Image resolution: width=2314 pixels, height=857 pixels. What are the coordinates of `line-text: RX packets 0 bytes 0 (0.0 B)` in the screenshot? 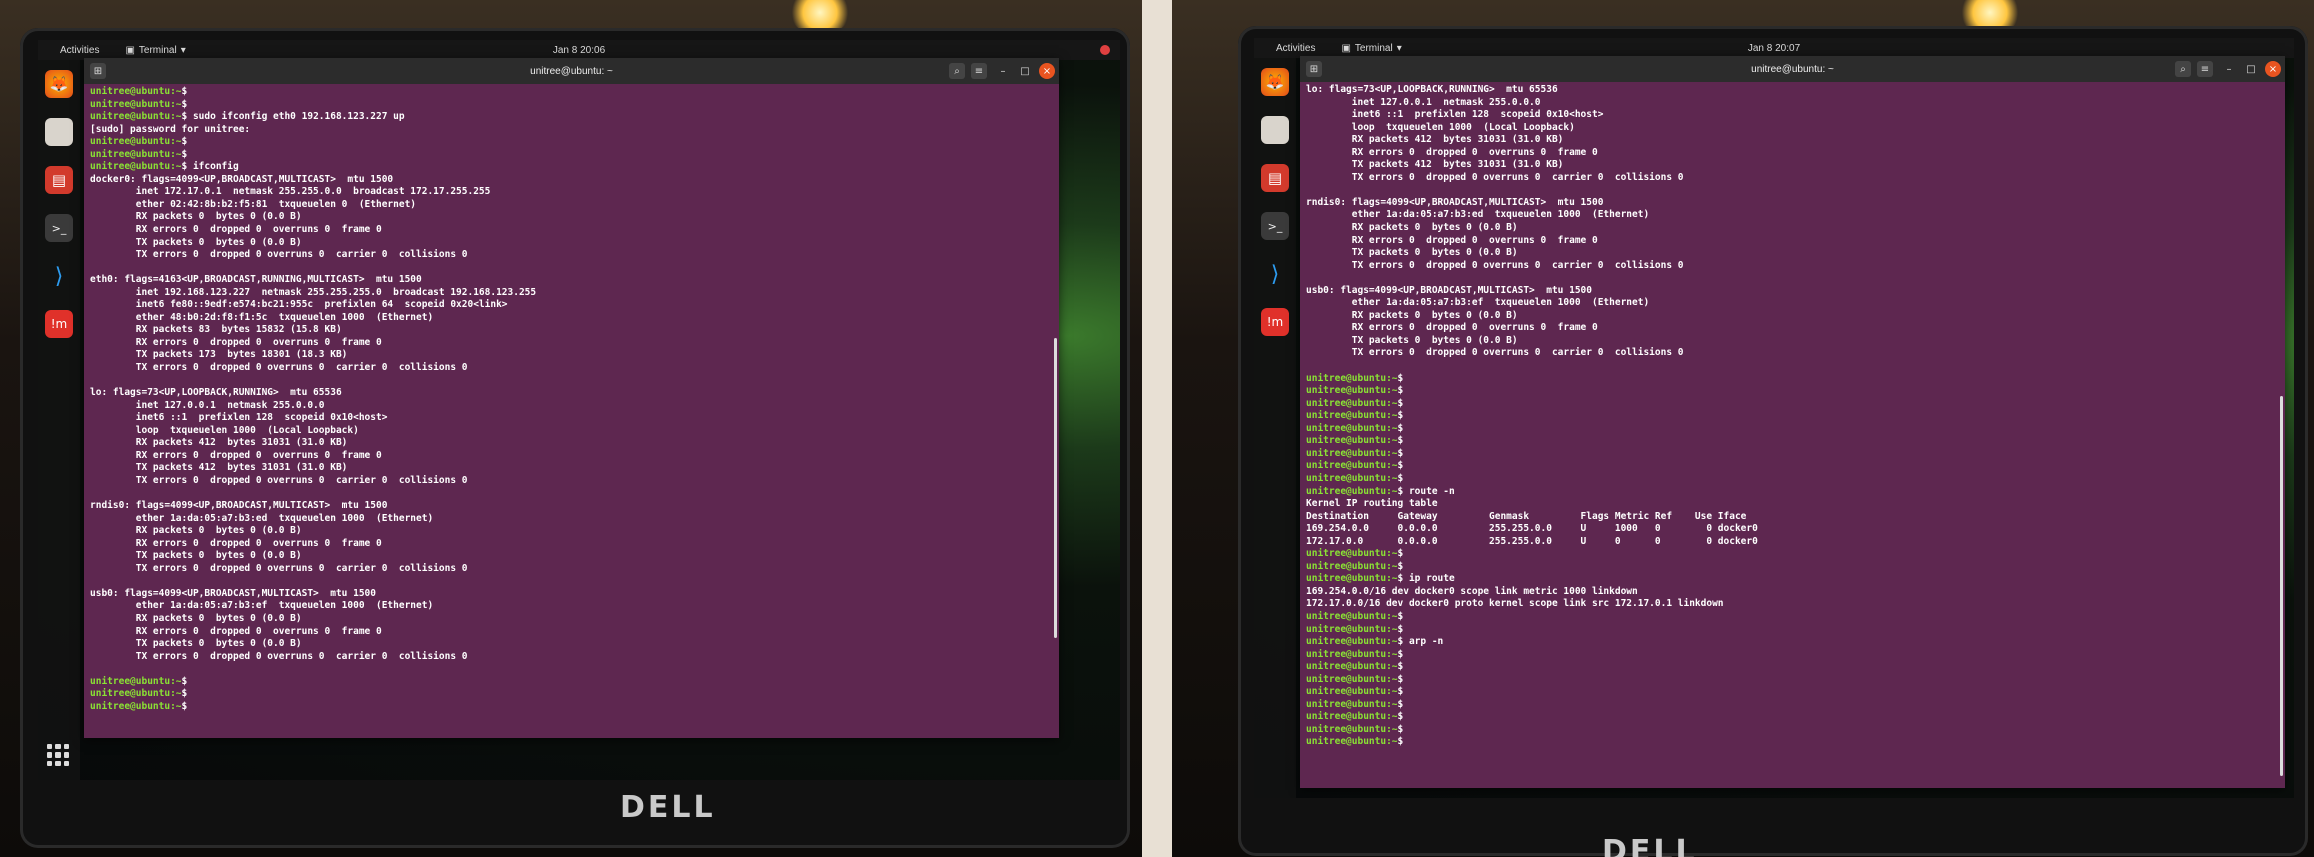 It's located at (196, 618).